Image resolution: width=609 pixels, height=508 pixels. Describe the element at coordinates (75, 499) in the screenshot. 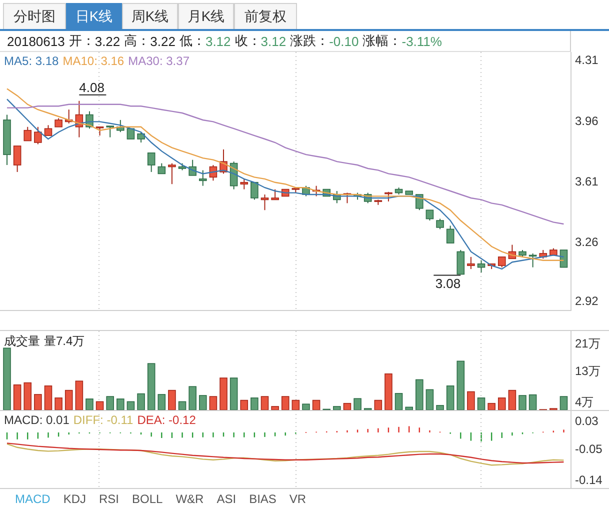

I see `indicator-tab: KDJ` at that location.